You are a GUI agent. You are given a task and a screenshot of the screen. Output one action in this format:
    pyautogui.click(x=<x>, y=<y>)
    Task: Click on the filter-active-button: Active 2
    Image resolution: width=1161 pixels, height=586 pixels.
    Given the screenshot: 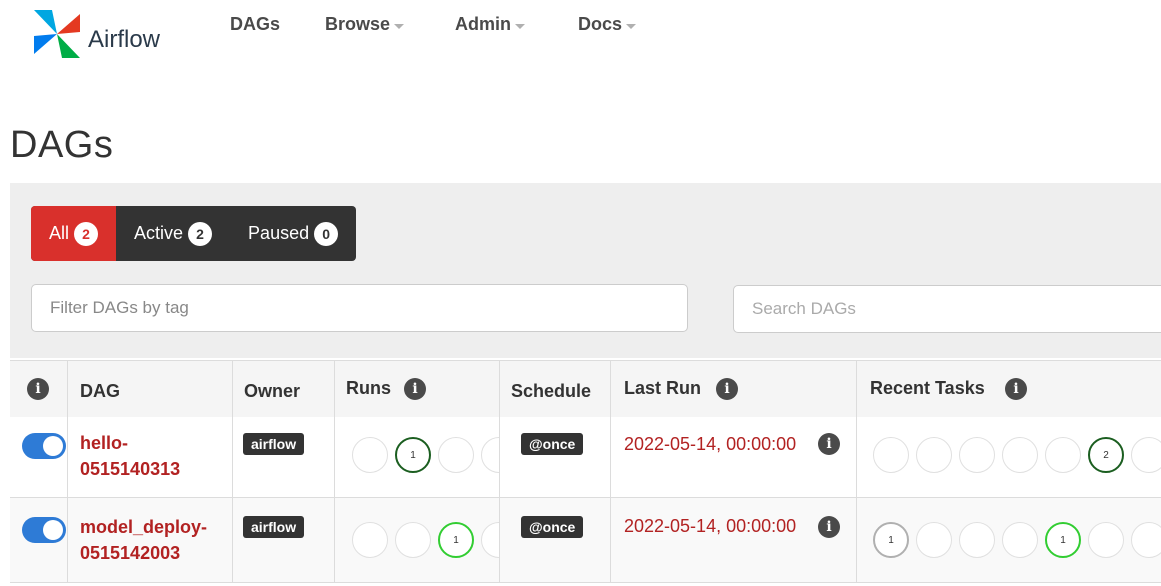 What is the action you would take?
    pyautogui.click(x=173, y=233)
    